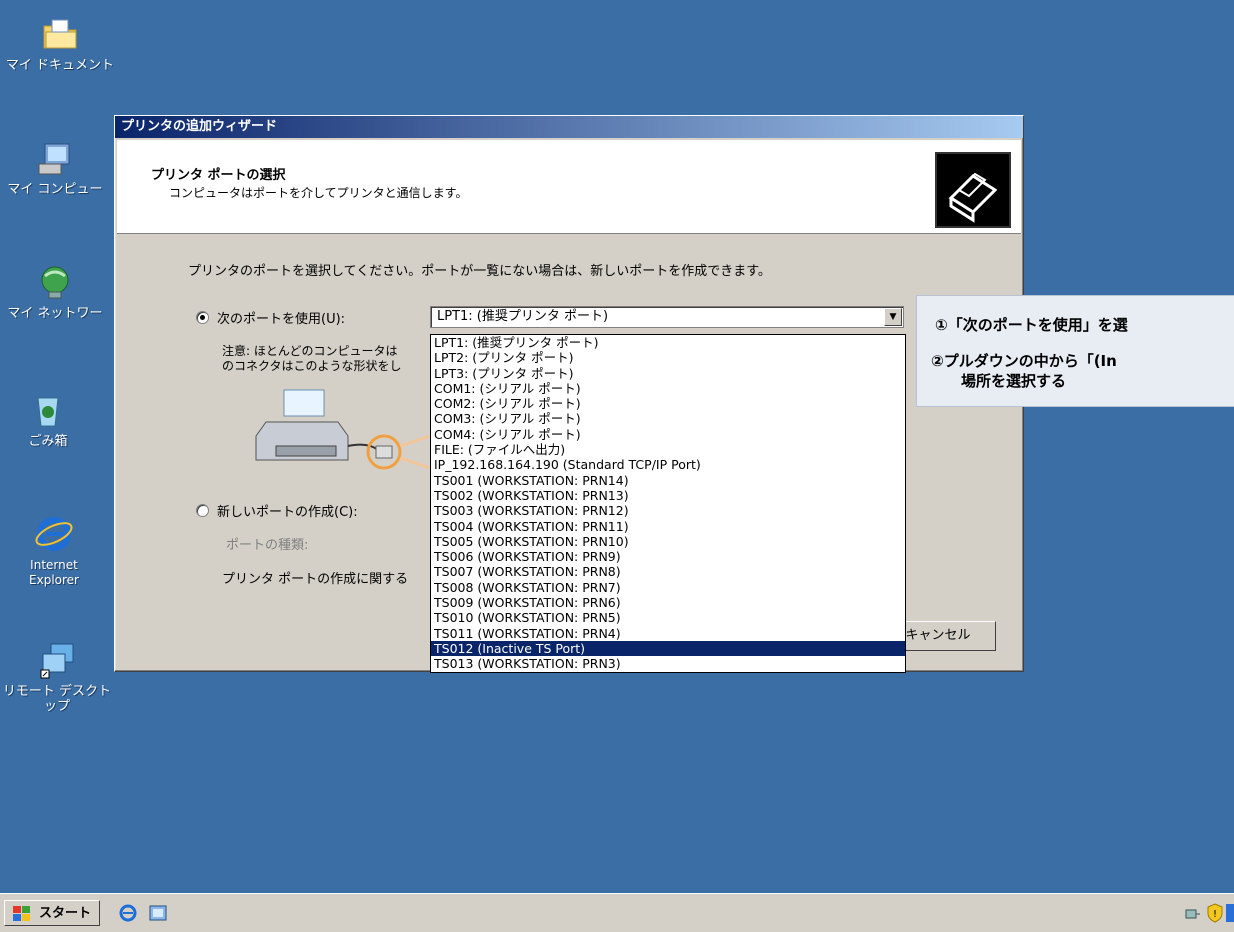 This screenshot has height=932, width=1234. Describe the element at coordinates (54, 572) in the screenshot. I see `desktop-icon-label: Internet Explorer` at that location.